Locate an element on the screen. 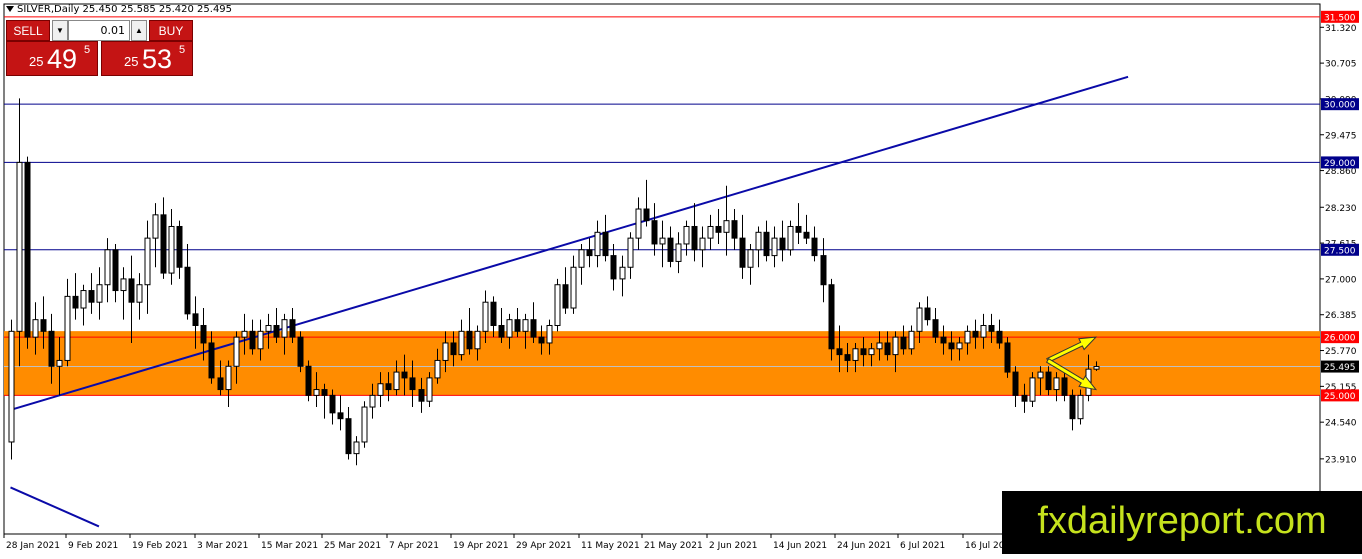 The width and height of the screenshot is (1362, 559). x-tick-label: 19 Feb 2021 is located at coordinates (160, 546).